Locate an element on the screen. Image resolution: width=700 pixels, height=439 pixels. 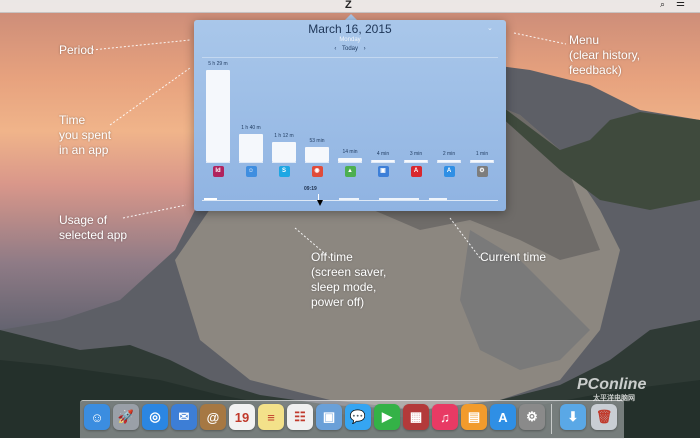
period-label: Today is located at coordinates (350, 49).